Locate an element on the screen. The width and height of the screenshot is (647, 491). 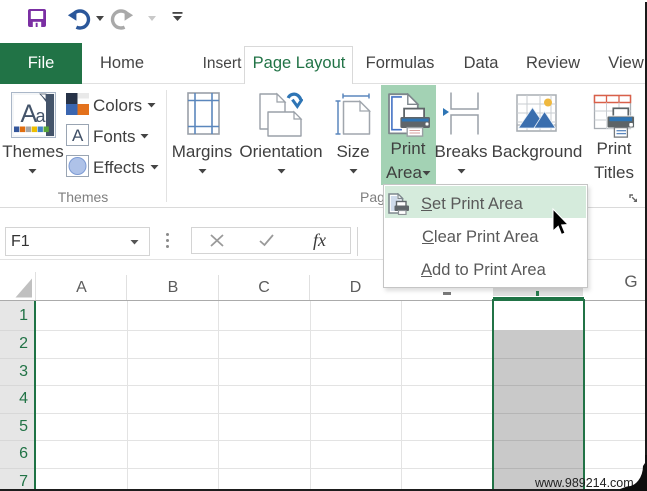
svg-text: a is located at coordinates (41, 116).